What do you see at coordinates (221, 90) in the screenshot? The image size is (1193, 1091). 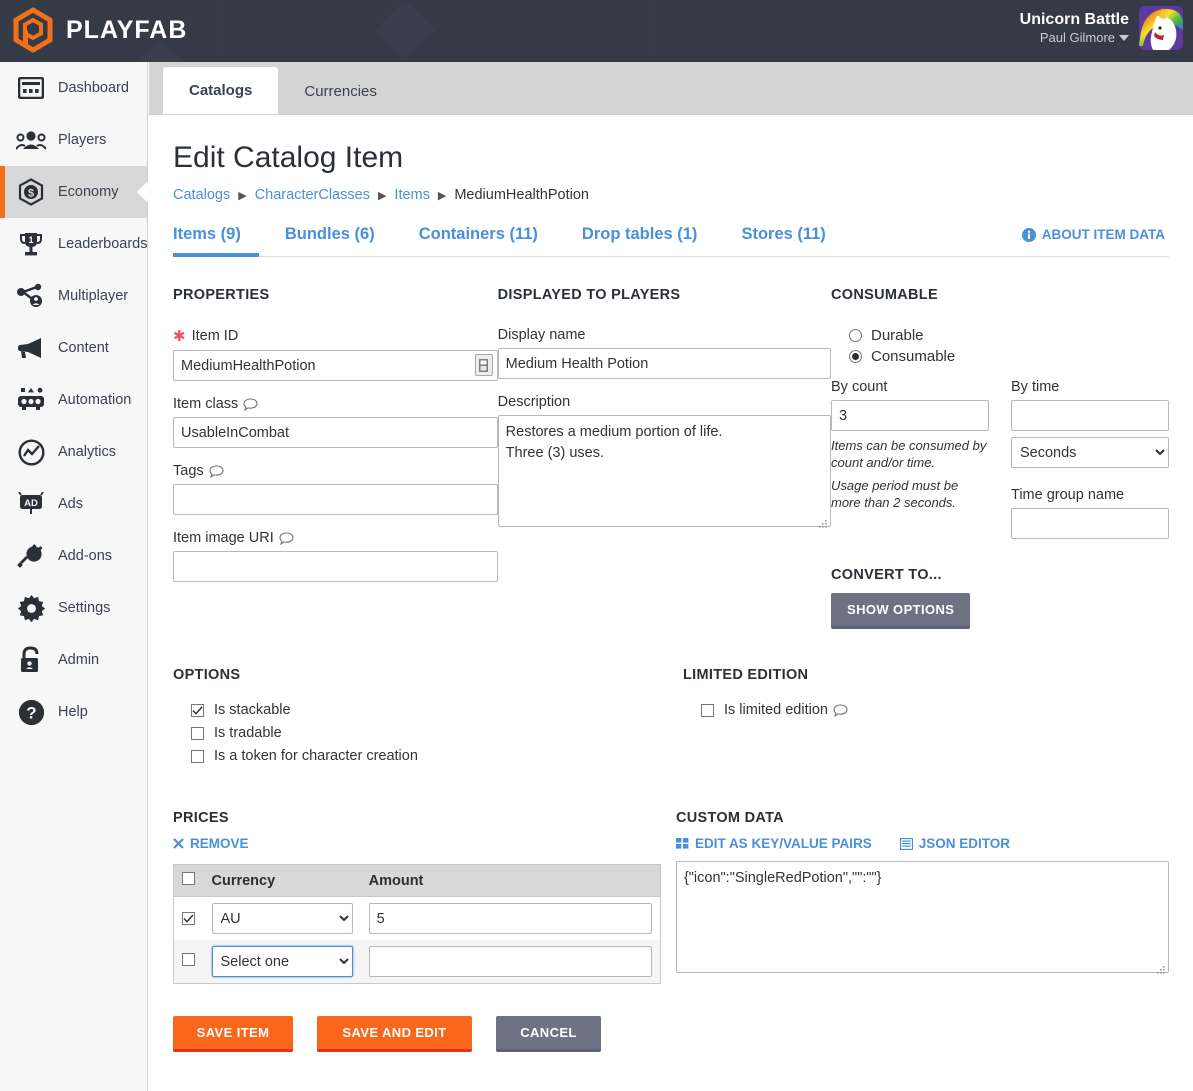 I see `tab-catalogs: Catalogs` at bounding box center [221, 90].